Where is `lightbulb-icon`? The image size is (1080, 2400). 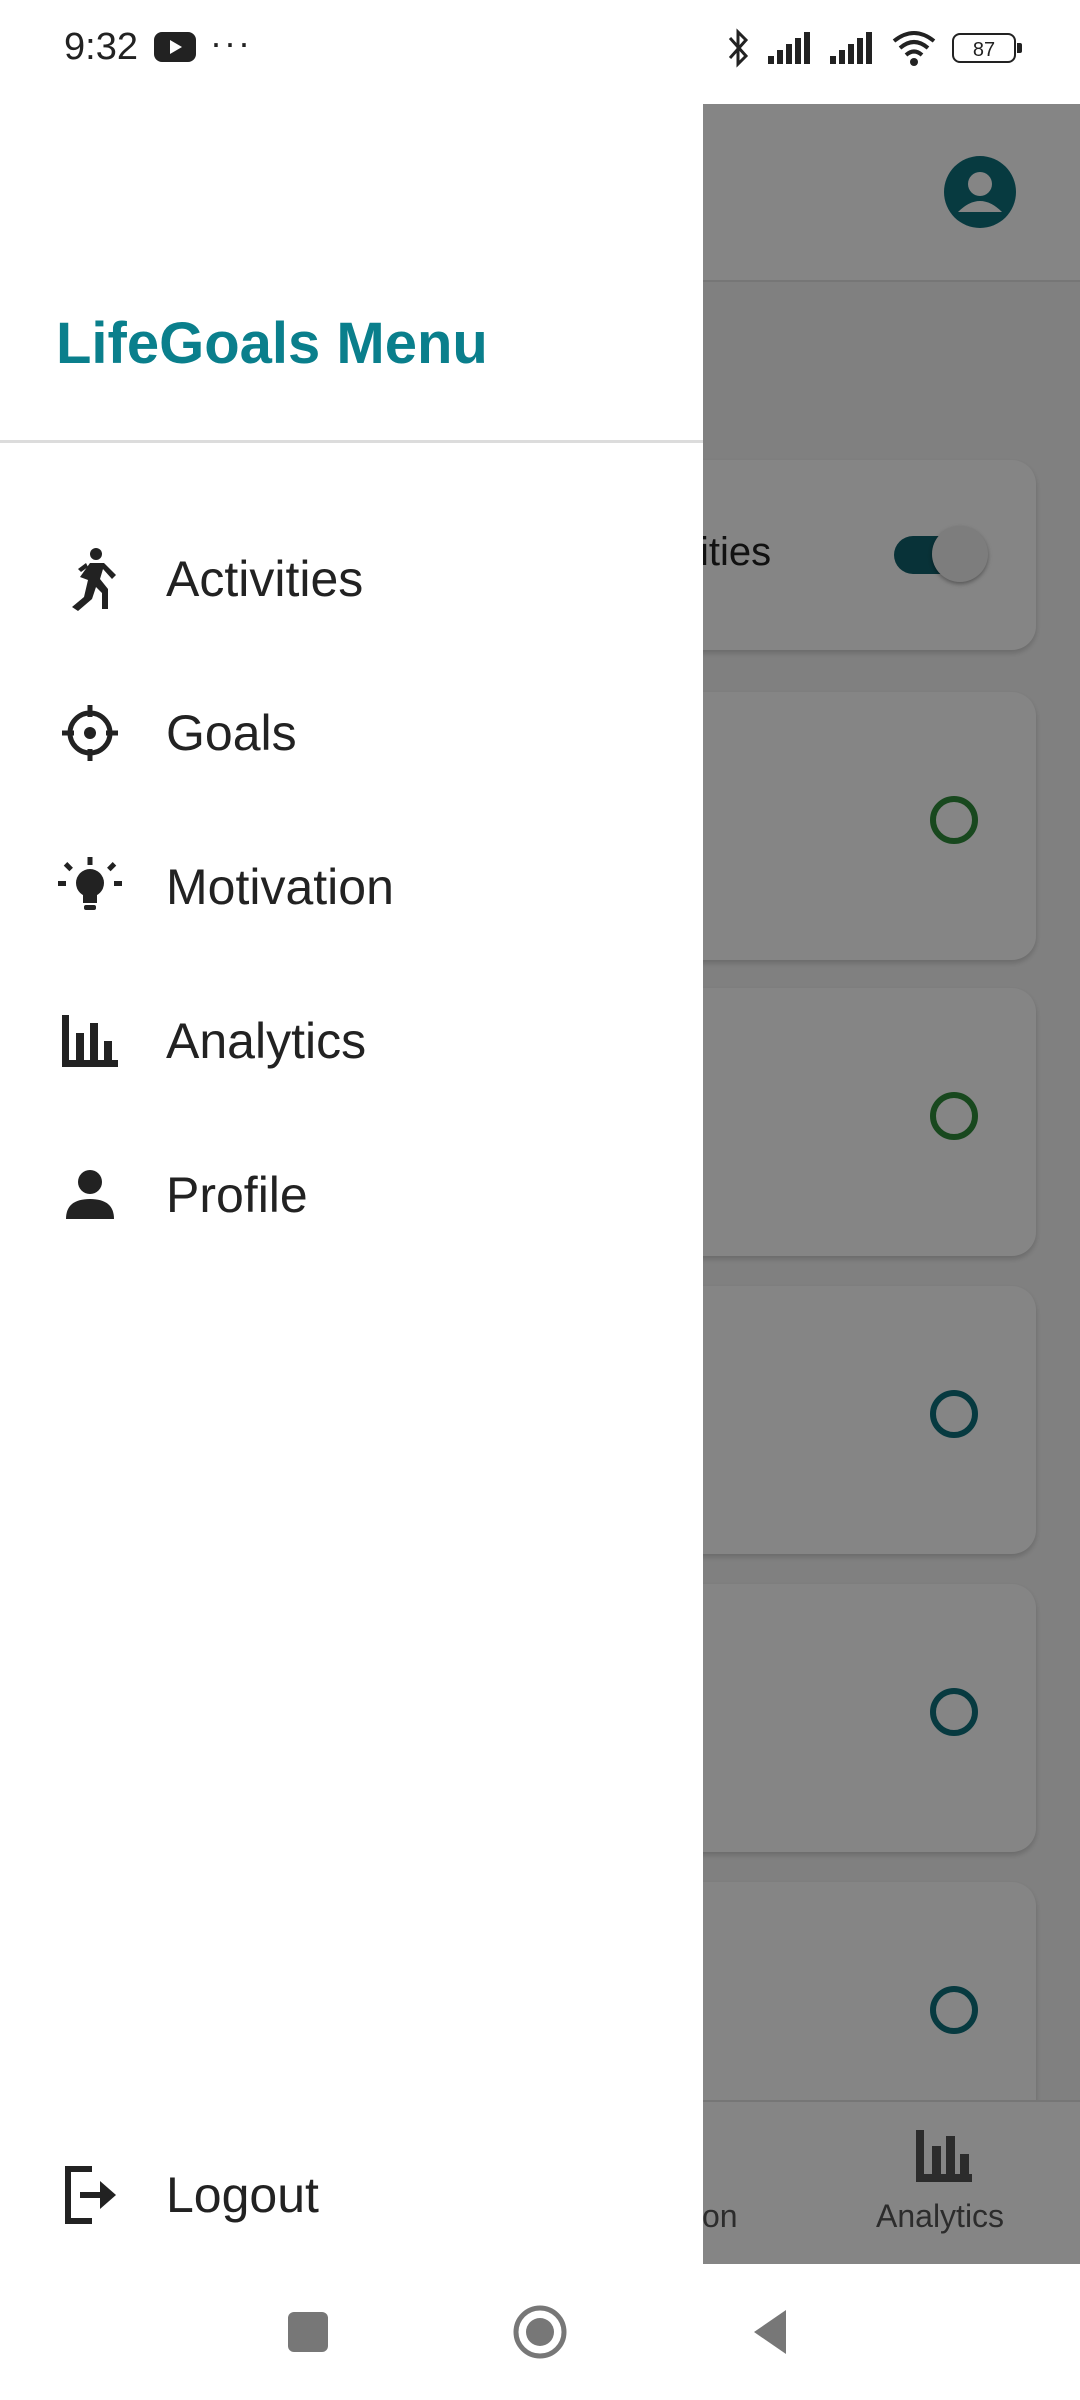
lightbulb-icon is located at coordinates (90, 887).